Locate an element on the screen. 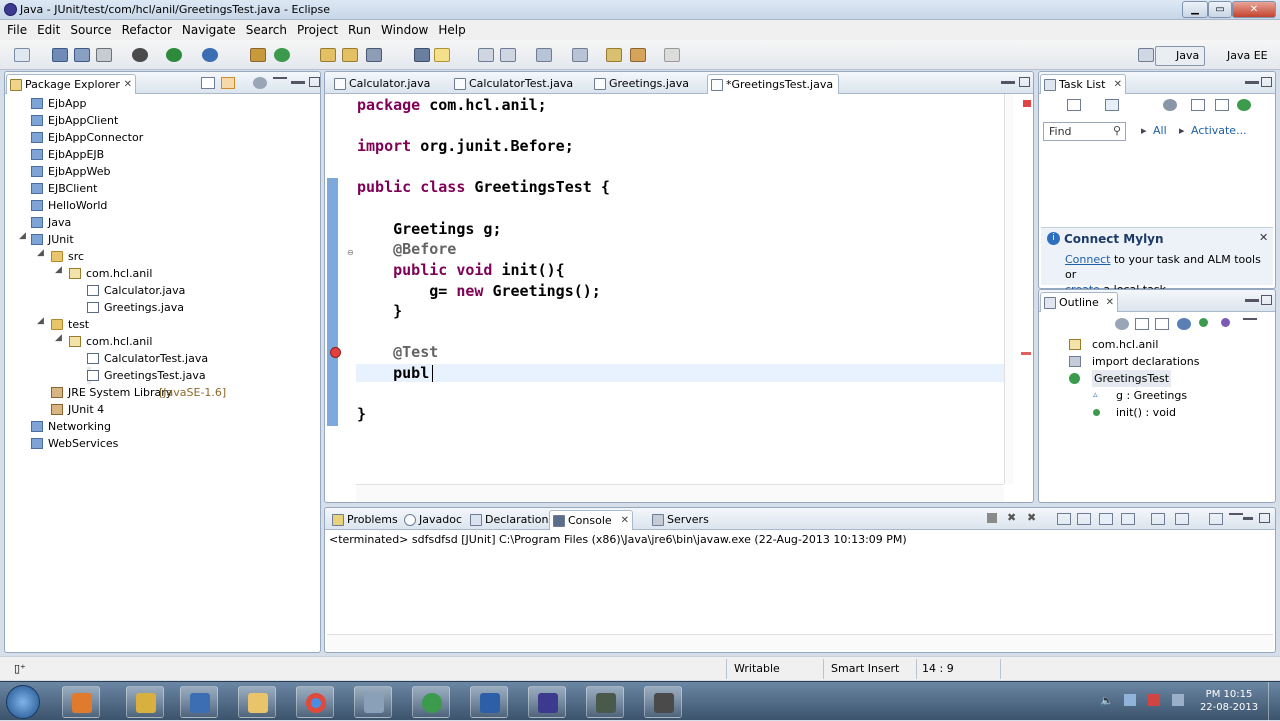 This screenshot has height=721, width=1280. taskbar-folder is located at coordinates (257, 702).